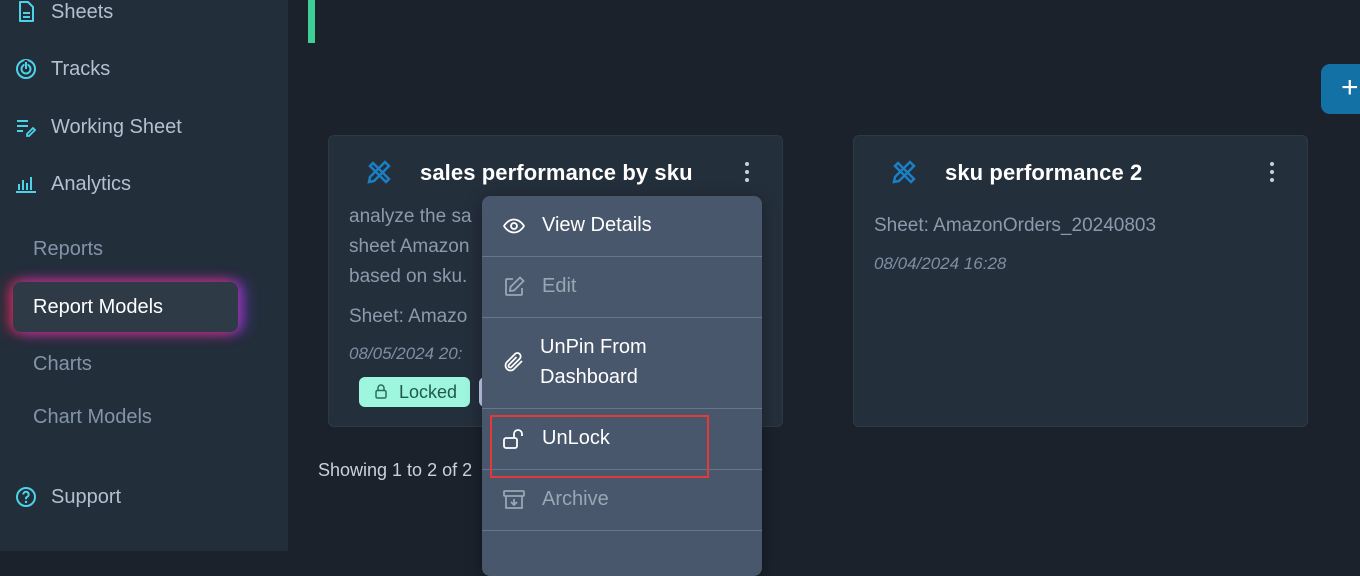  Describe the element at coordinates (26, 497) in the screenshot. I see `help-circle-icon` at that location.